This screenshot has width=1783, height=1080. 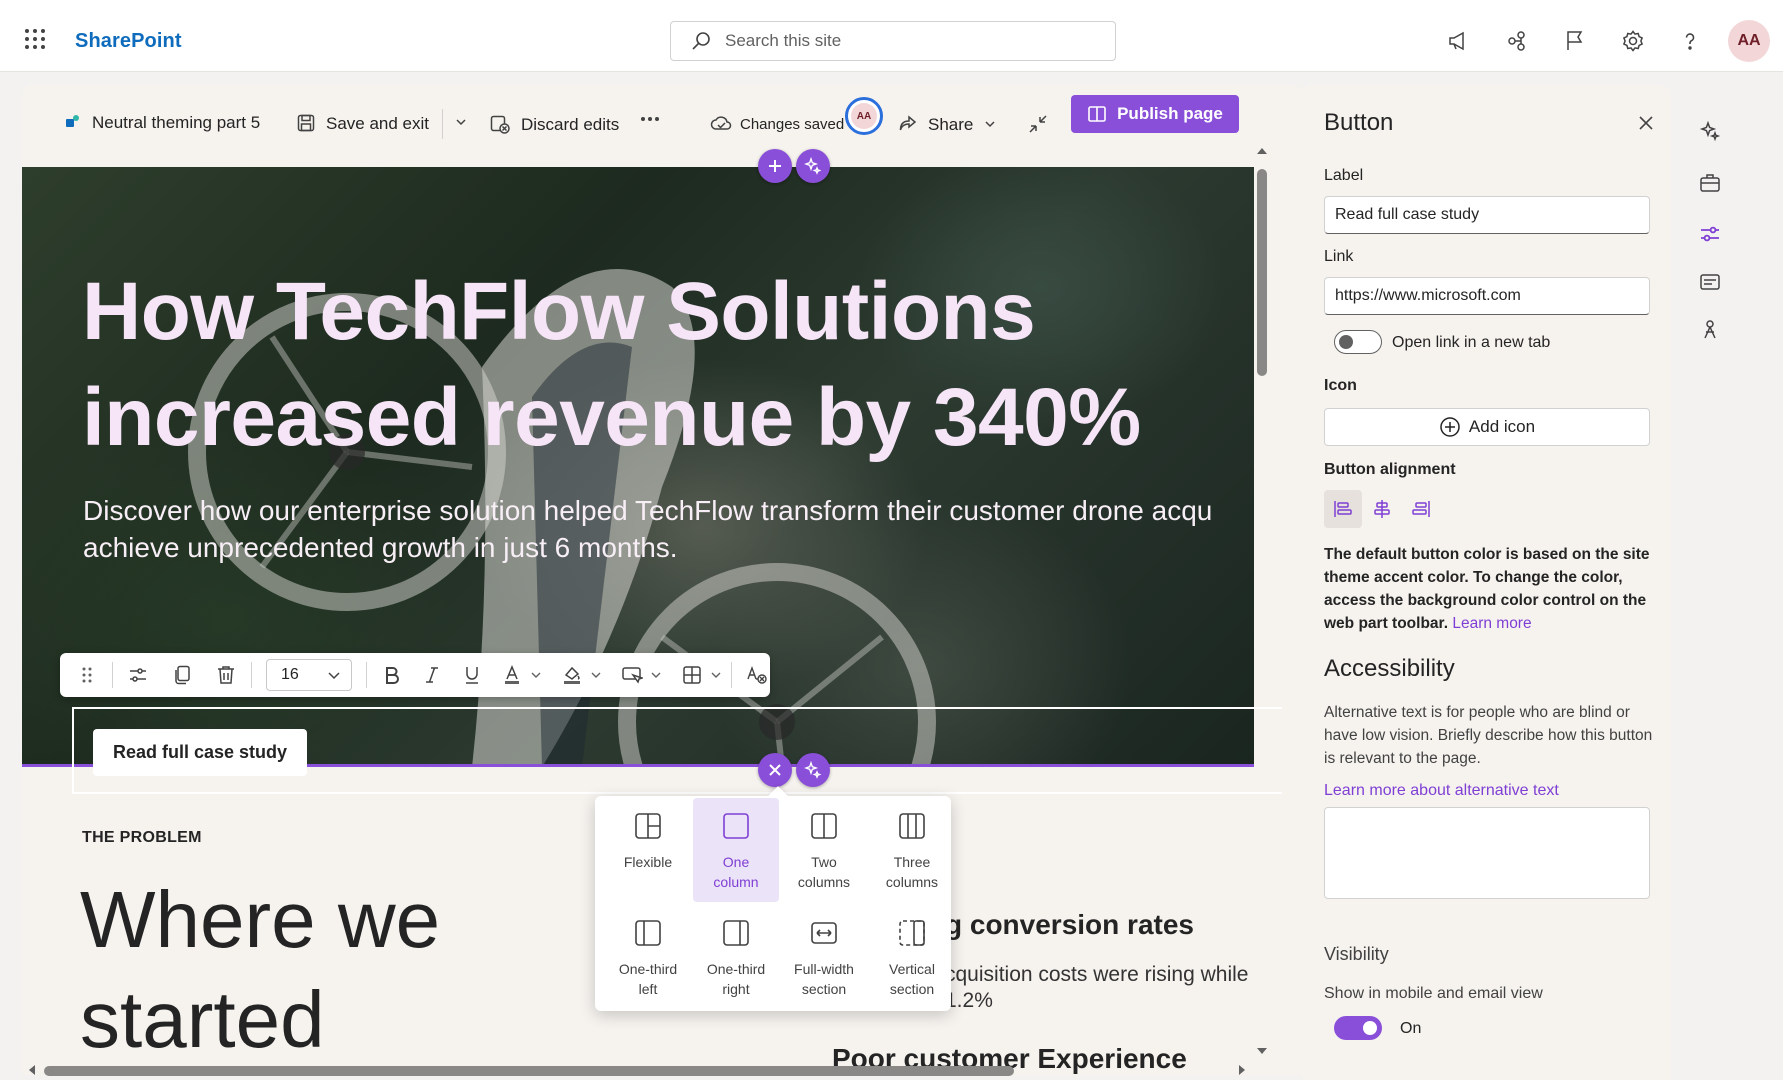 I want to click on megaphone-icon, so click(x=1459, y=41).